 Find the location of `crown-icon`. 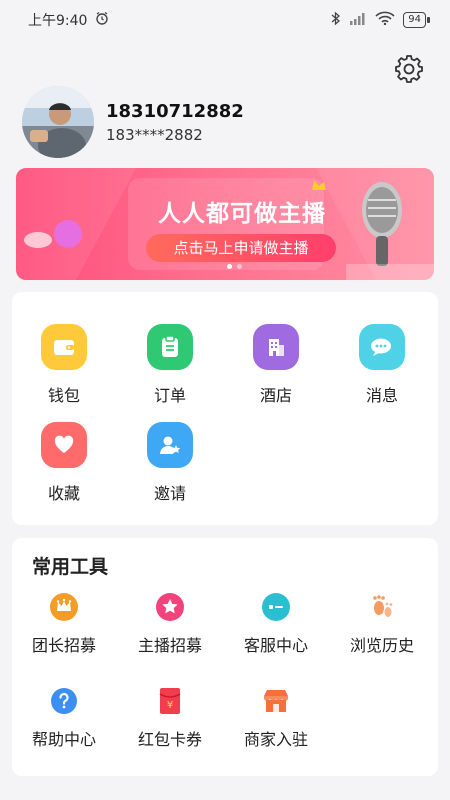

crown-icon is located at coordinates (64, 607).